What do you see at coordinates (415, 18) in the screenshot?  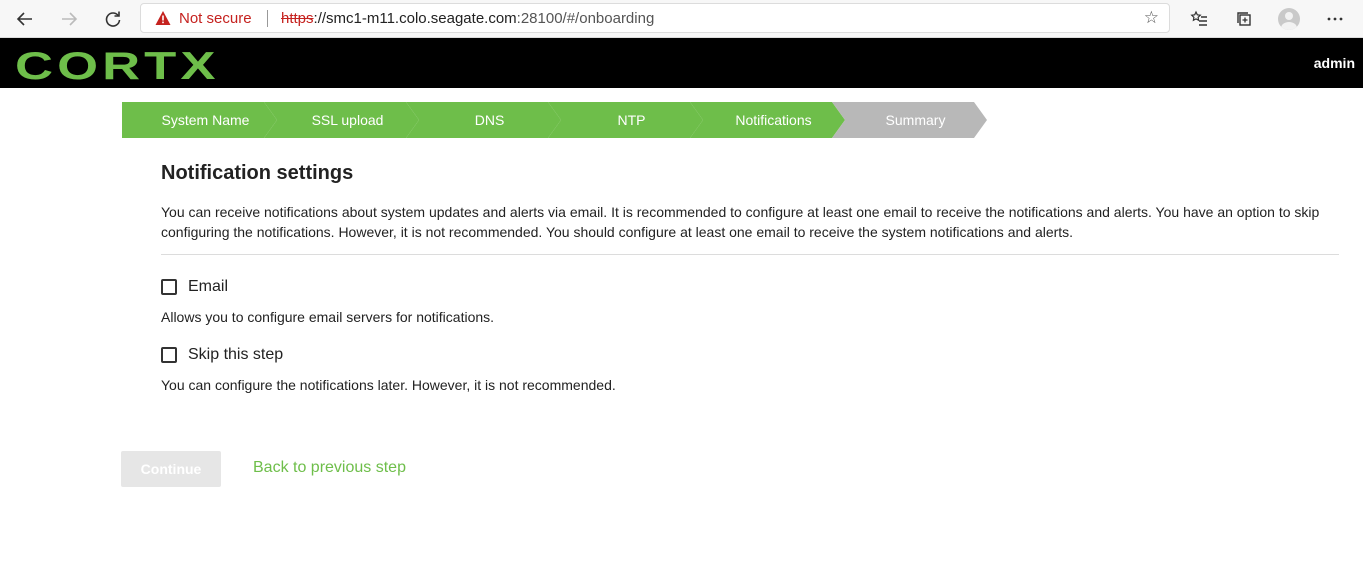 I see `url-host: ://smc1-m11.colo.seagate.com` at bounding box center [415, 18].